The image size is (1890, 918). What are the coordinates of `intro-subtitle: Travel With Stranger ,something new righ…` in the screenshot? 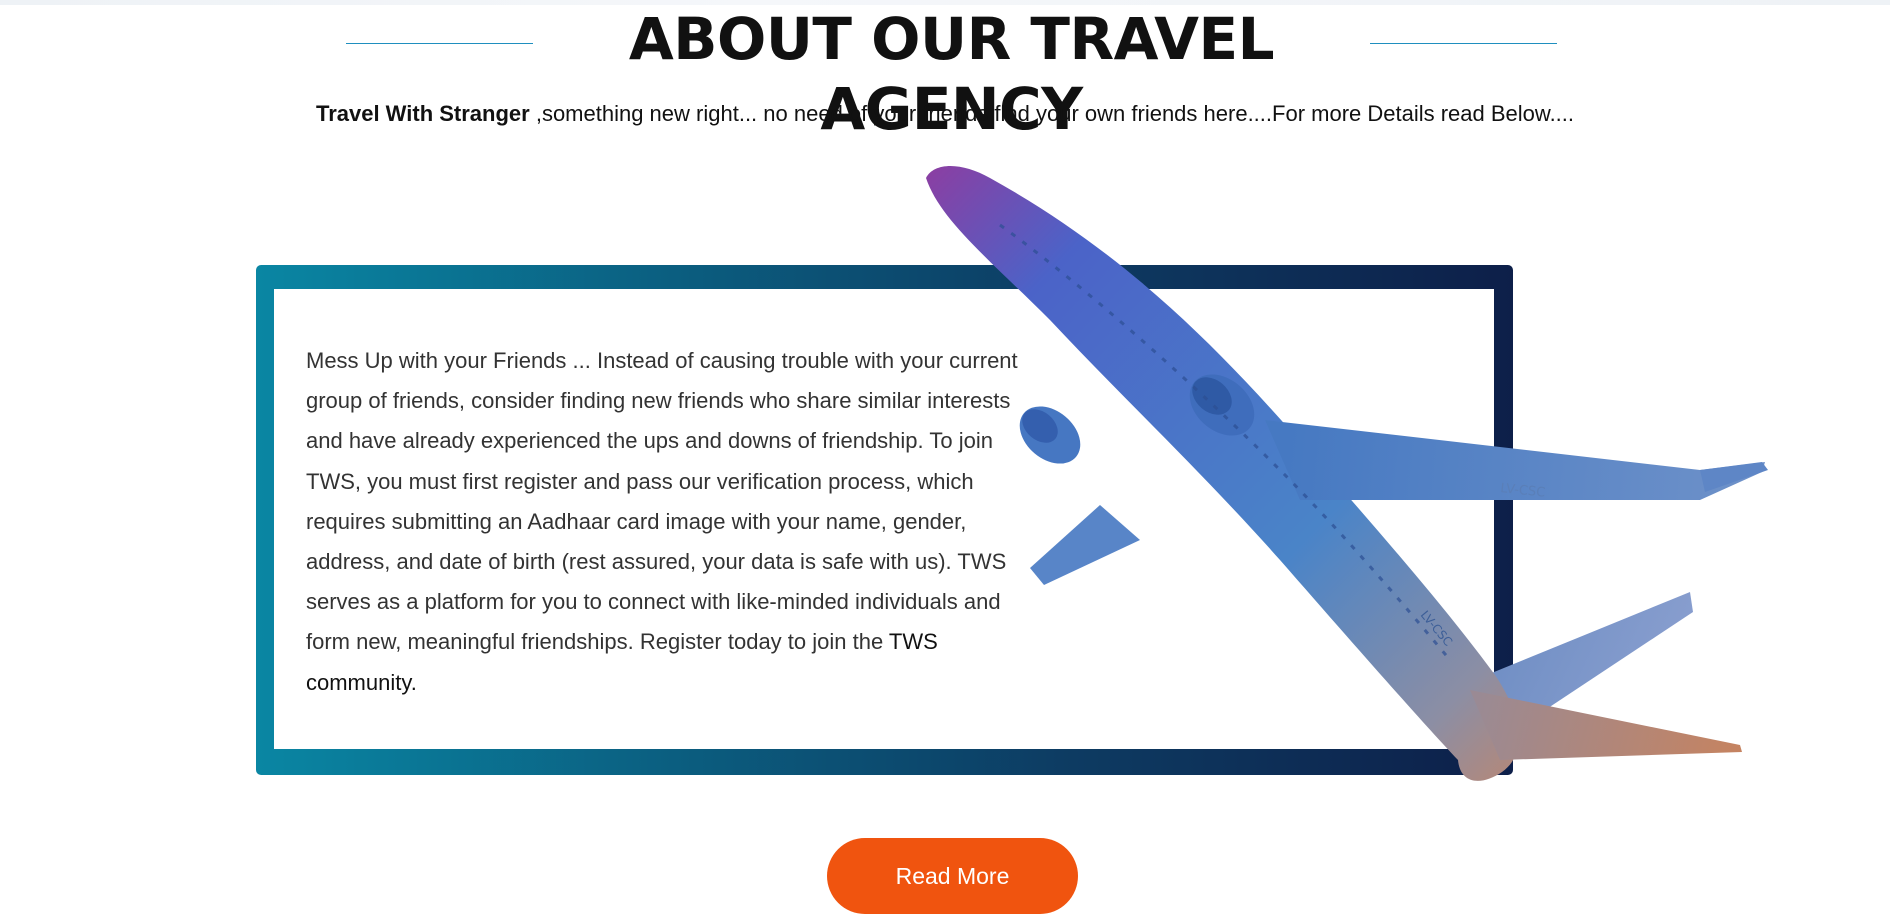 It's located at (945, 114).